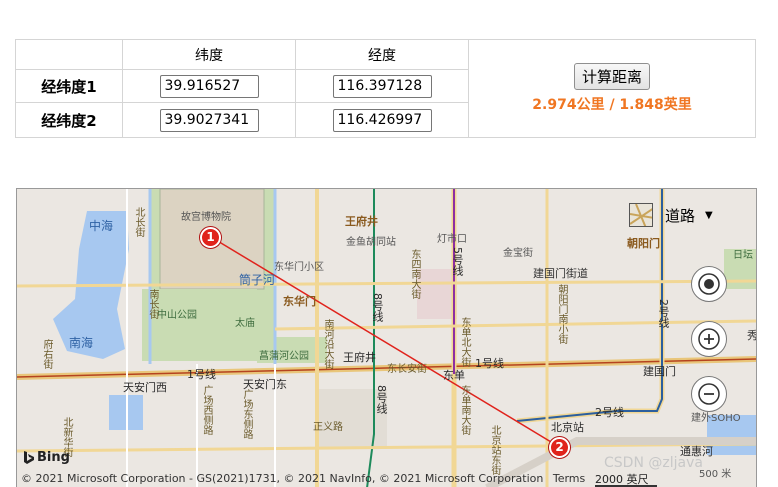 This screenshot has height=487, width=778. Describe the element at coordinates (653, 463) in the screenshot. I see `watermark: CSDN @zljava` at that location.